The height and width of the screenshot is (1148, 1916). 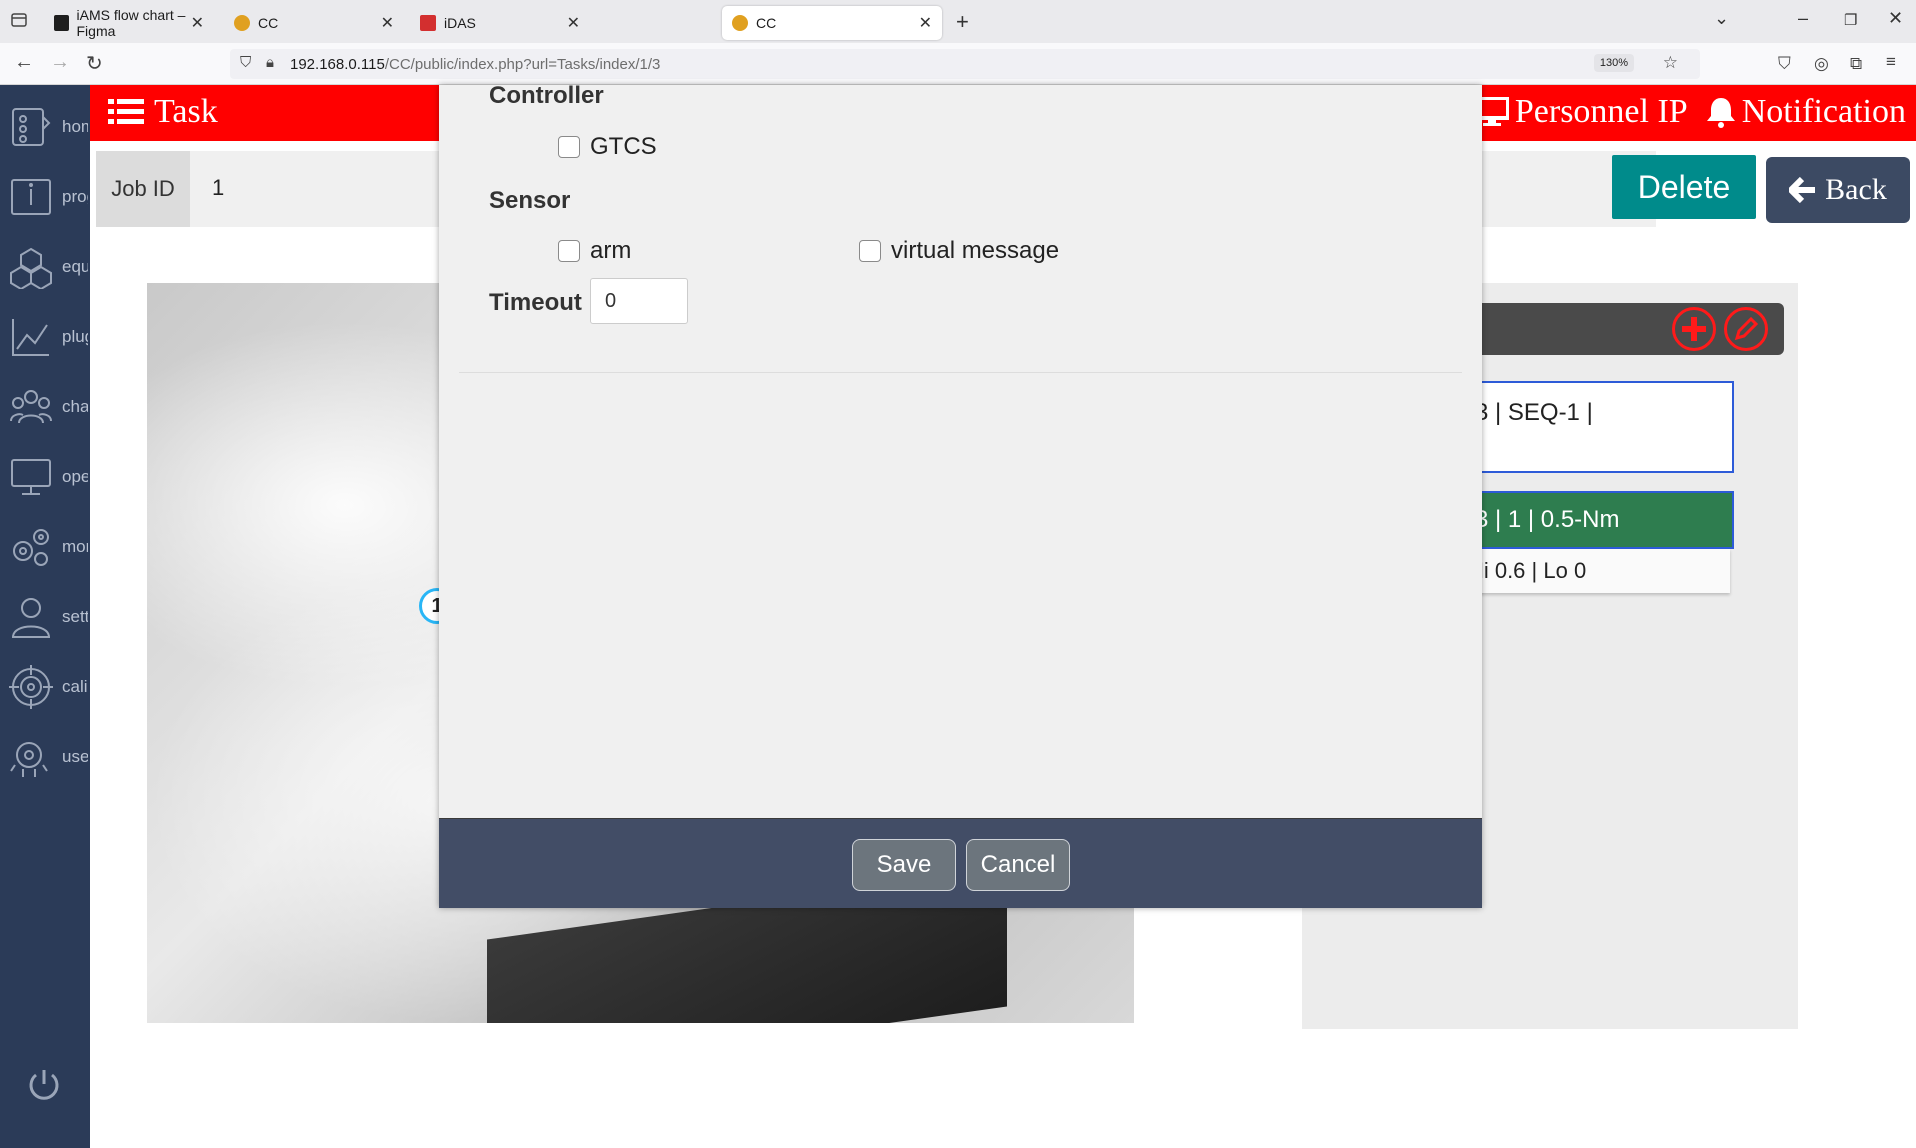 I want to click on sidebar-item-change: change, so click(x=49, y=407).